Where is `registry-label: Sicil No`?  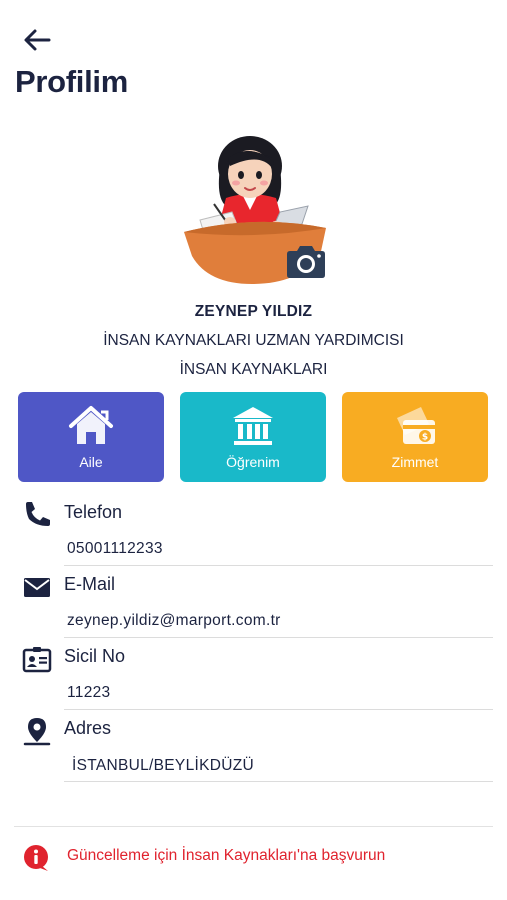
registry-label: Sicil No is located at coordinates (95, 656).